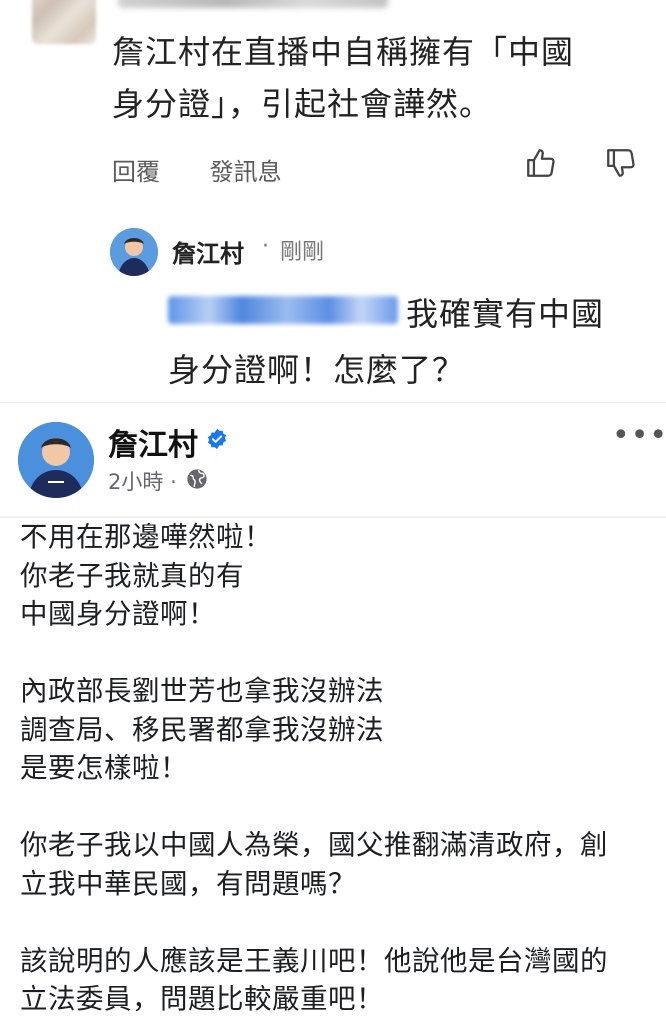  I want to click on commenter-avatar, so click(64, 22).